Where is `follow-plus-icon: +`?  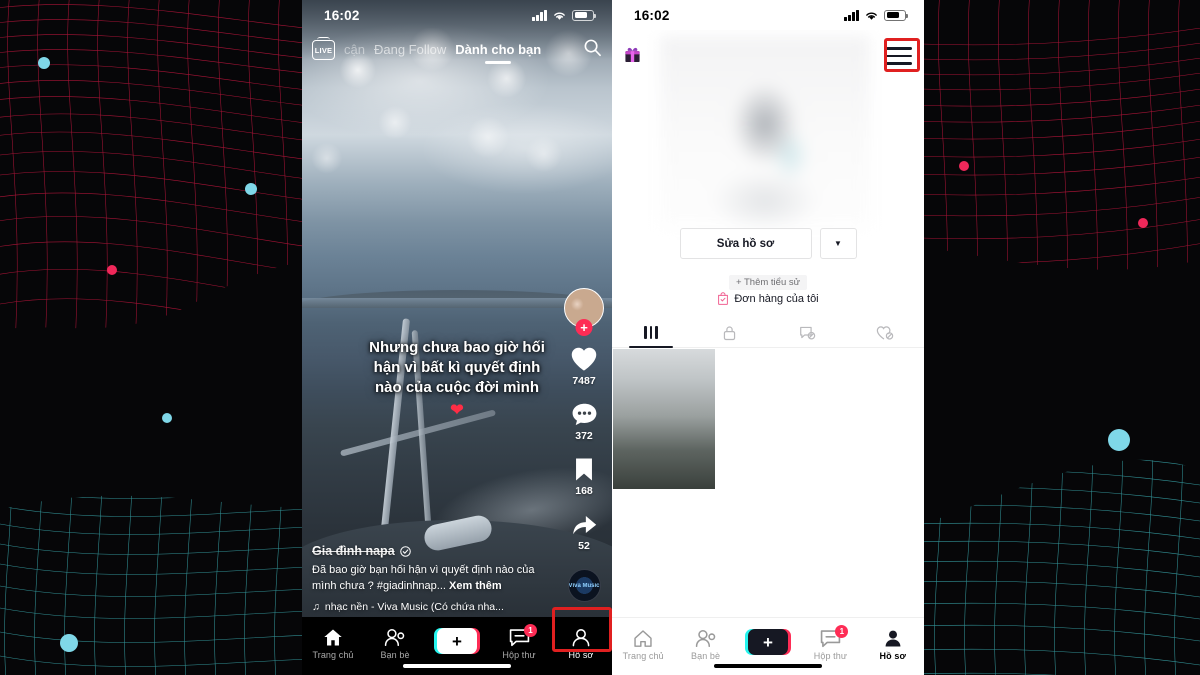 follow-plus-icon: + is located at coordinates (584, 327).